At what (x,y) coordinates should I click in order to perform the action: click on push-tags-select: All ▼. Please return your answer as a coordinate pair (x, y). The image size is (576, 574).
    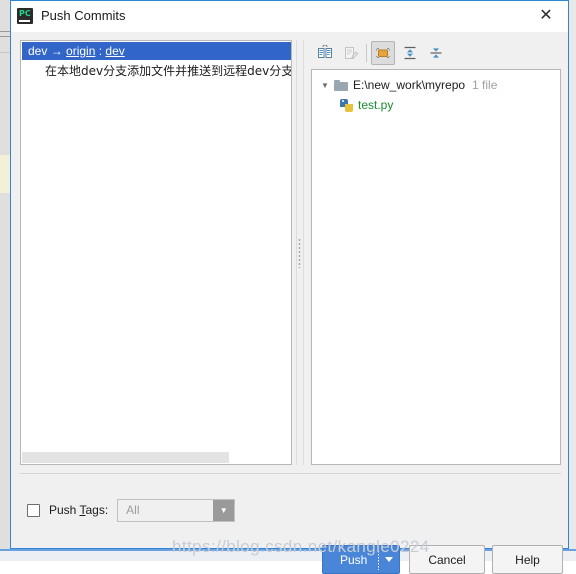
    Looking at the image, I should click on (176, 510).